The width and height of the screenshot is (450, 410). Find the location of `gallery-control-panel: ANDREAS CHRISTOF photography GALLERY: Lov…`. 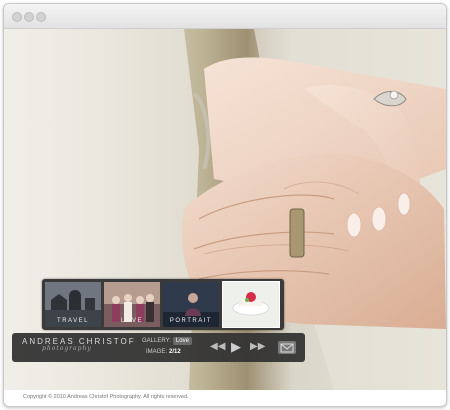

gallery-control-panel: ANDREAS CHRISTOF photography GALLERY: Lov… is located at coordinates (158, 347).